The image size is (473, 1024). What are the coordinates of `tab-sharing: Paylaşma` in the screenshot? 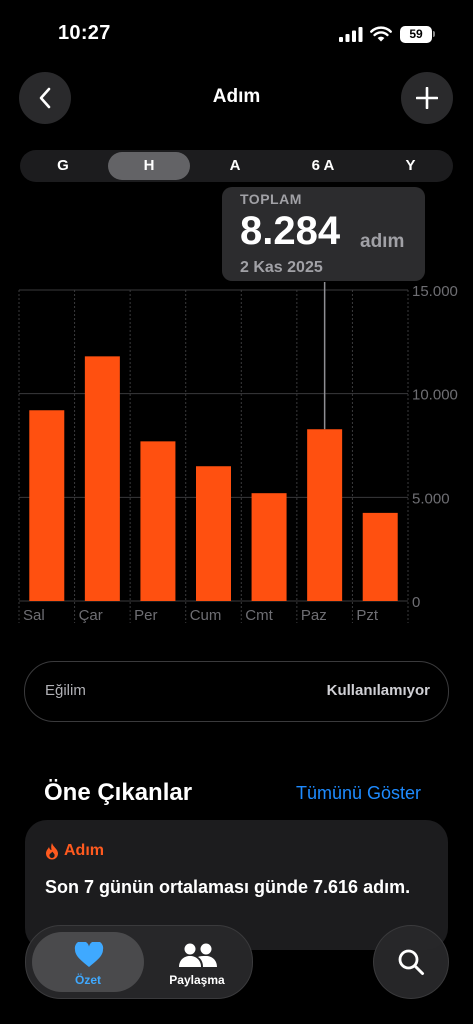 It's located at (197, 962).